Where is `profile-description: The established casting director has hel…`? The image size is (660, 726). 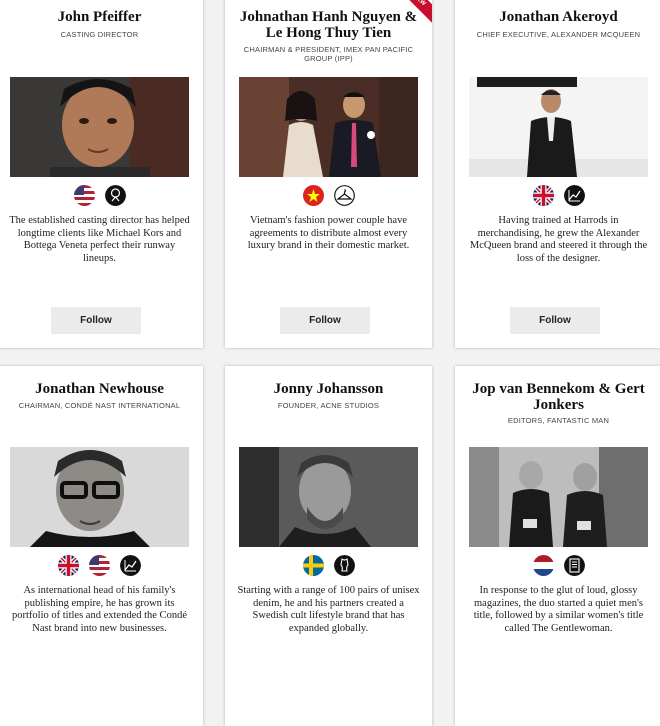
profile-description: The established casting director has hel… is located at coordinates (99, 239).